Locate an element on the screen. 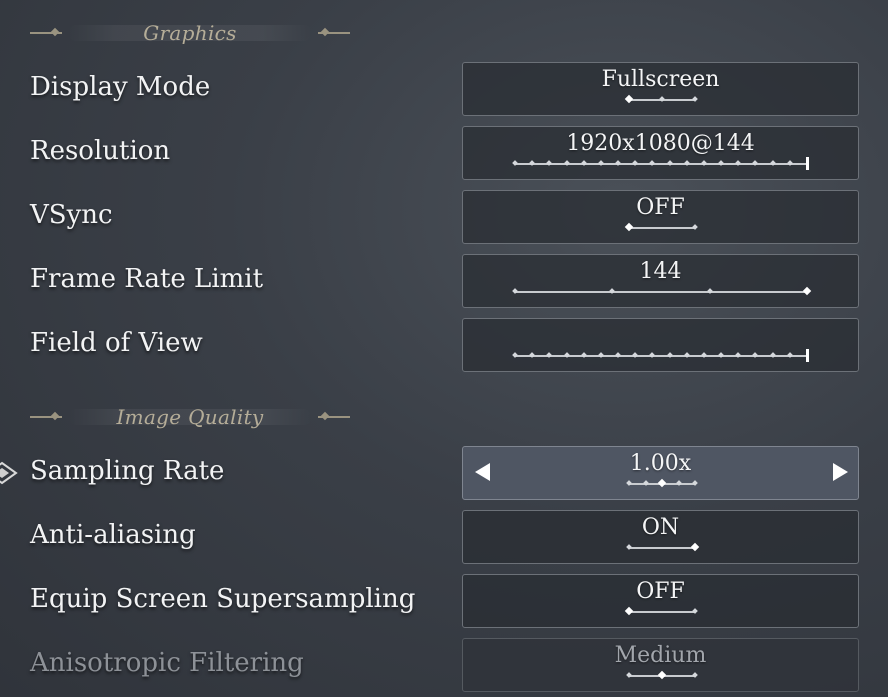  section-header-graphics: Graphics is located at coordinates (190, 33).